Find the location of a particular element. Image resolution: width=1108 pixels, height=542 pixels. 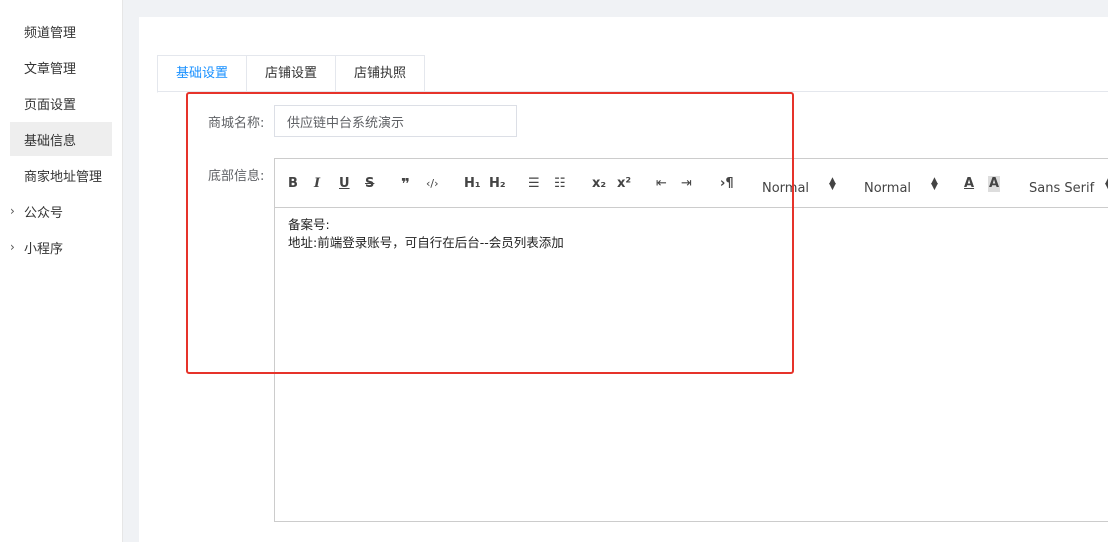

header-select-arrow-icon: ▲ ▼ is located at coordinates (934, 184).